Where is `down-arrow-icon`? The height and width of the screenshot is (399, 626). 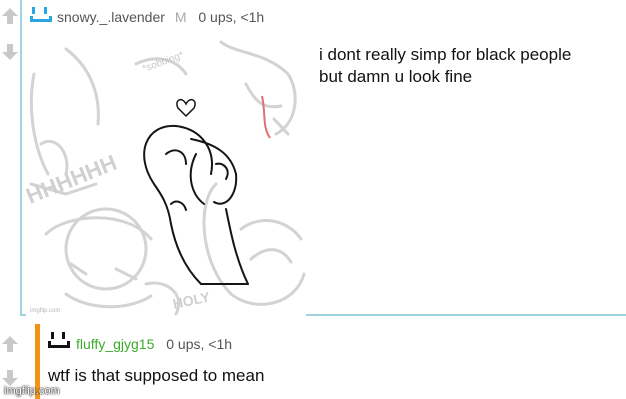 down-arrow-icon is located at coordinates (10, 52).